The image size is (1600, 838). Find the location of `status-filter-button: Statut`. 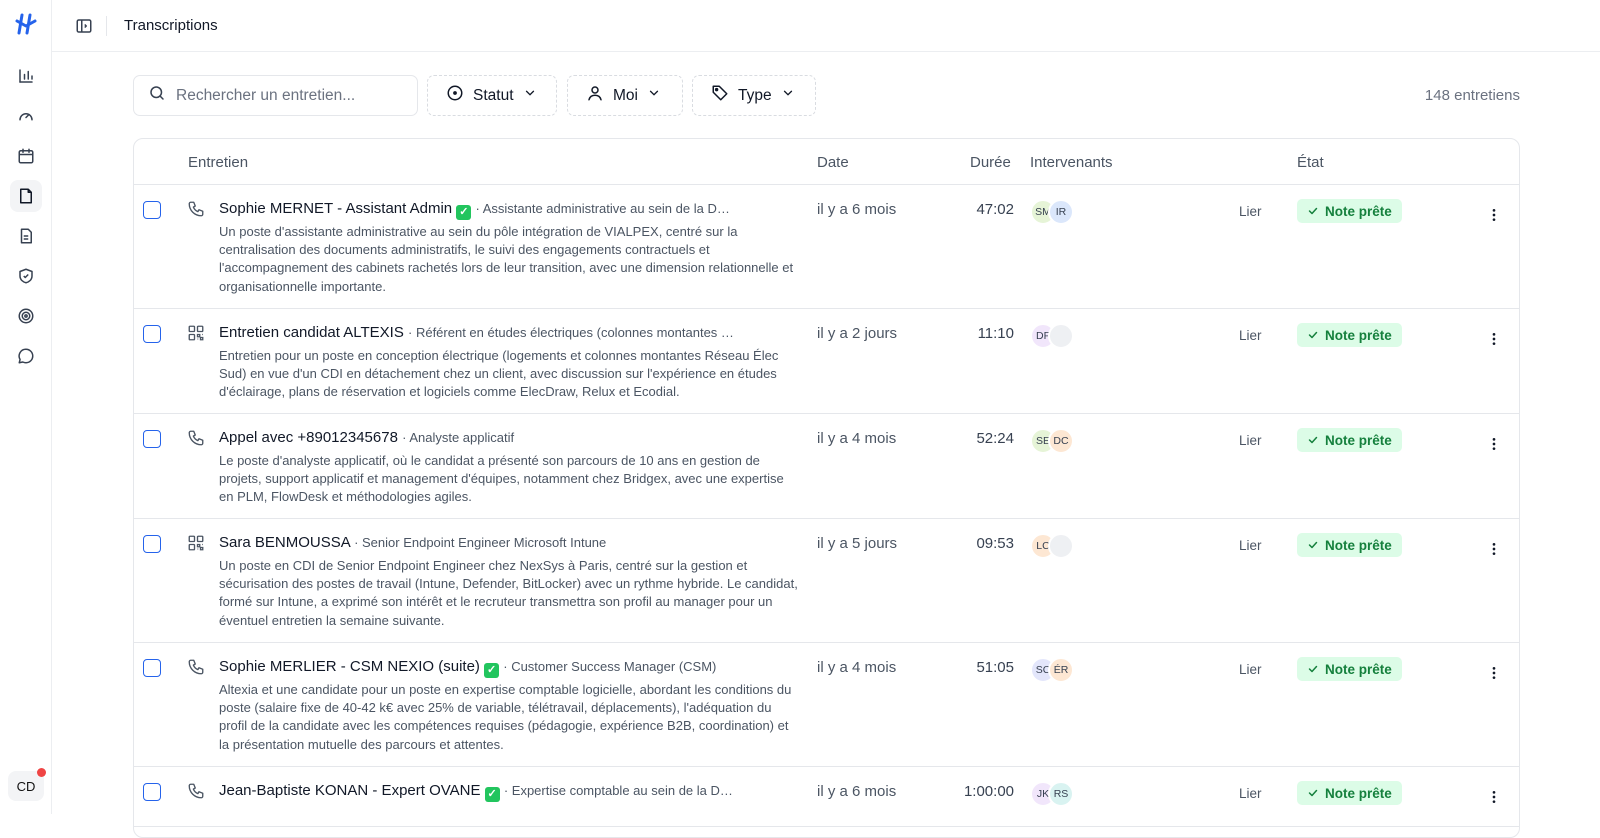

status-filter-button: Statut is located at coordinates (492, 95).